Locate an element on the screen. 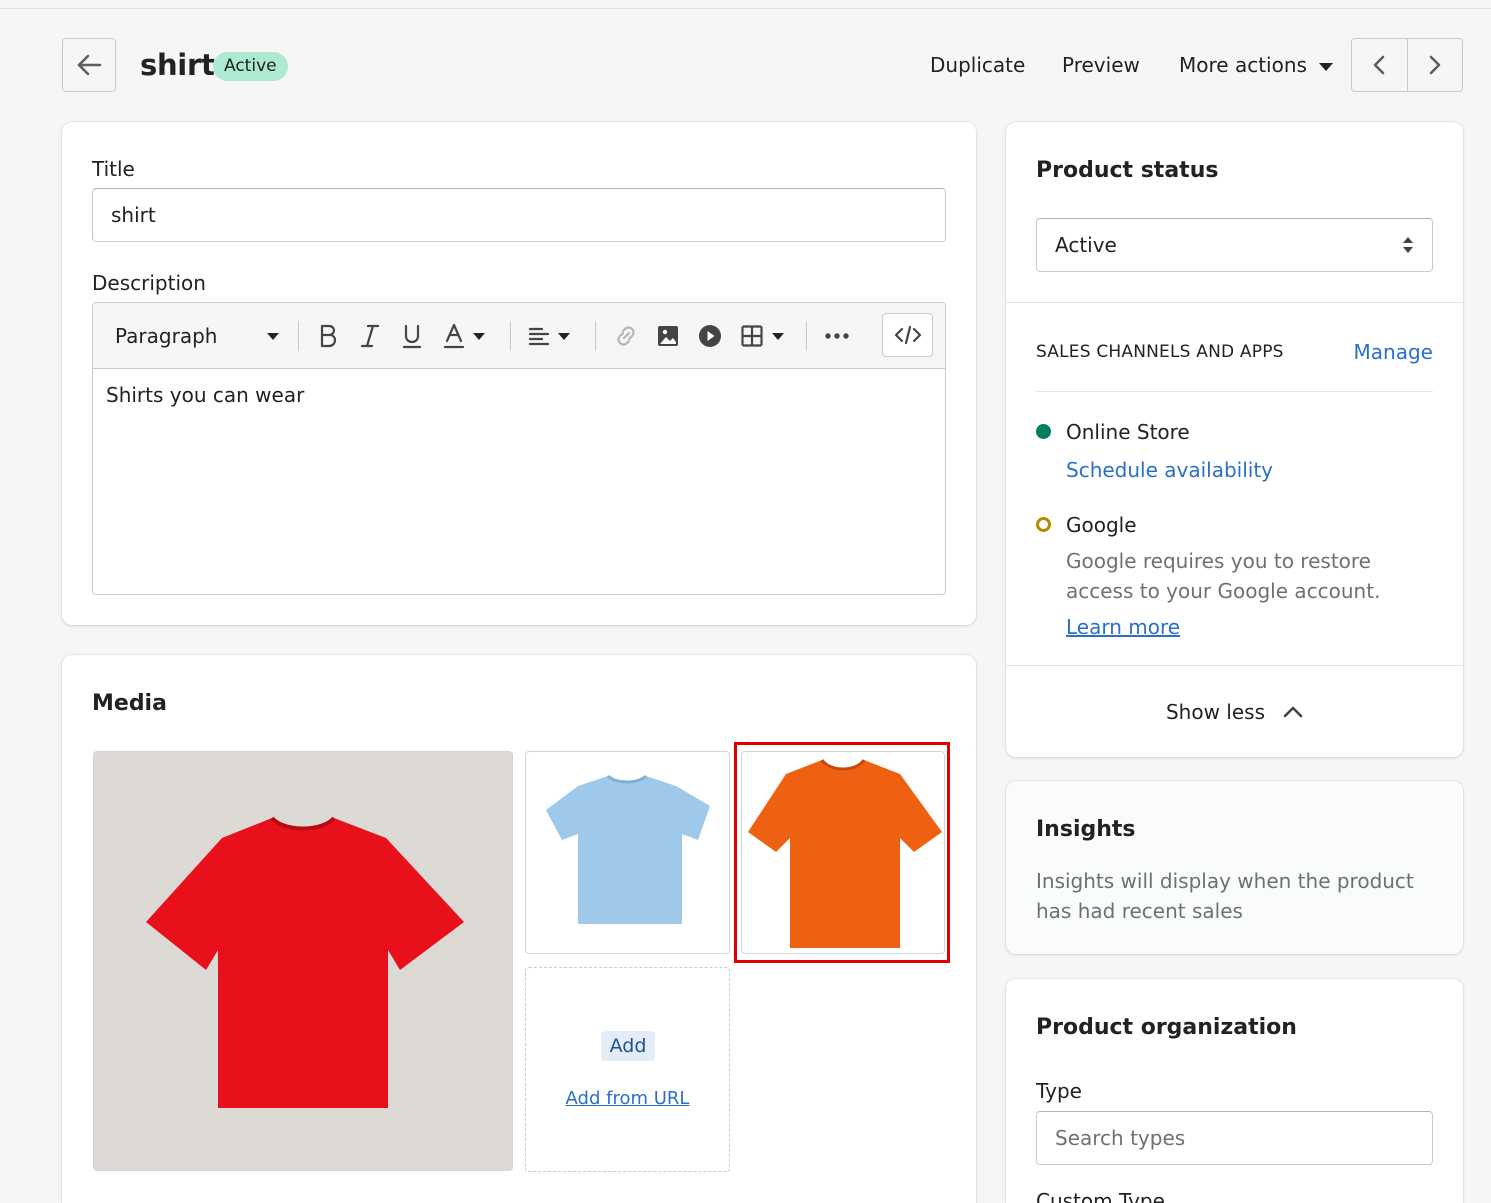 The image size is (1491, 1203). link-icon is located at coordinates (626, 336).